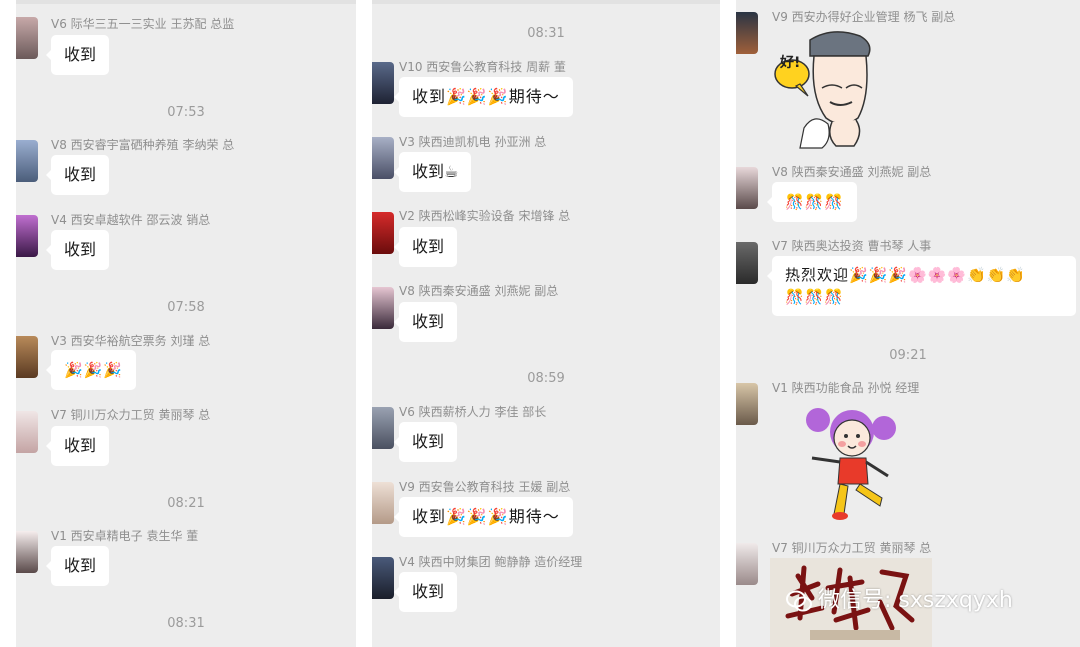 This screenshot has width=1080, height=647. What do you see at coordinates (91, 370) in the screenshot?
I see `message-bubble: 🎉🎉🎉` at bounding box center [91, 370].